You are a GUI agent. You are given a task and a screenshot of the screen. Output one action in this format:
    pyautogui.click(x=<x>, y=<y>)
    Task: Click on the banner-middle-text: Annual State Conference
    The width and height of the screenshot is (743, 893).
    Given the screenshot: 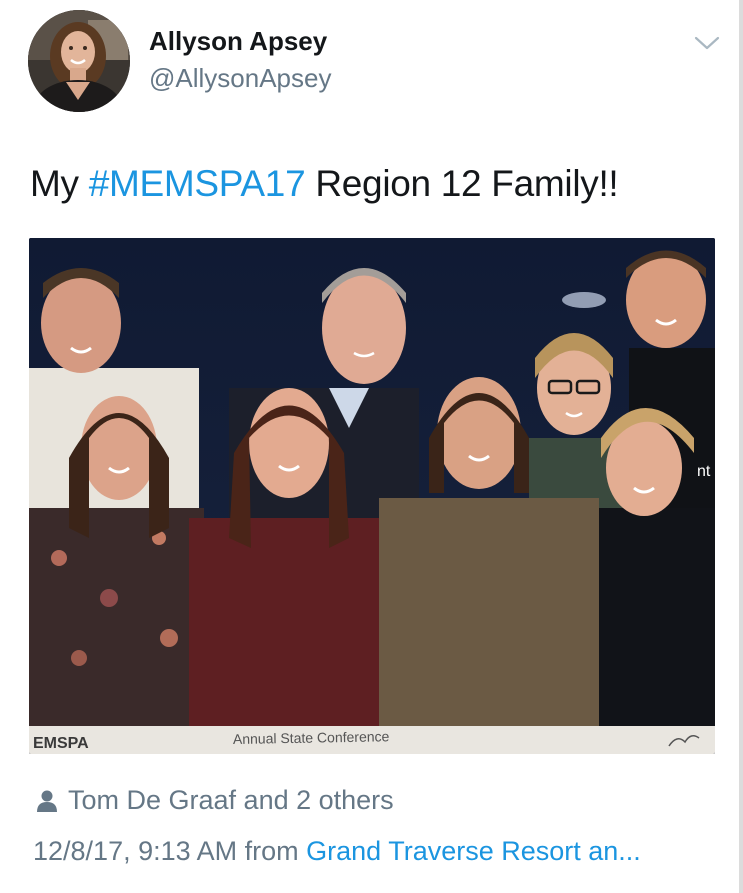 What is the action you would take?
    pyautogui.click(x=311, y=737)
    